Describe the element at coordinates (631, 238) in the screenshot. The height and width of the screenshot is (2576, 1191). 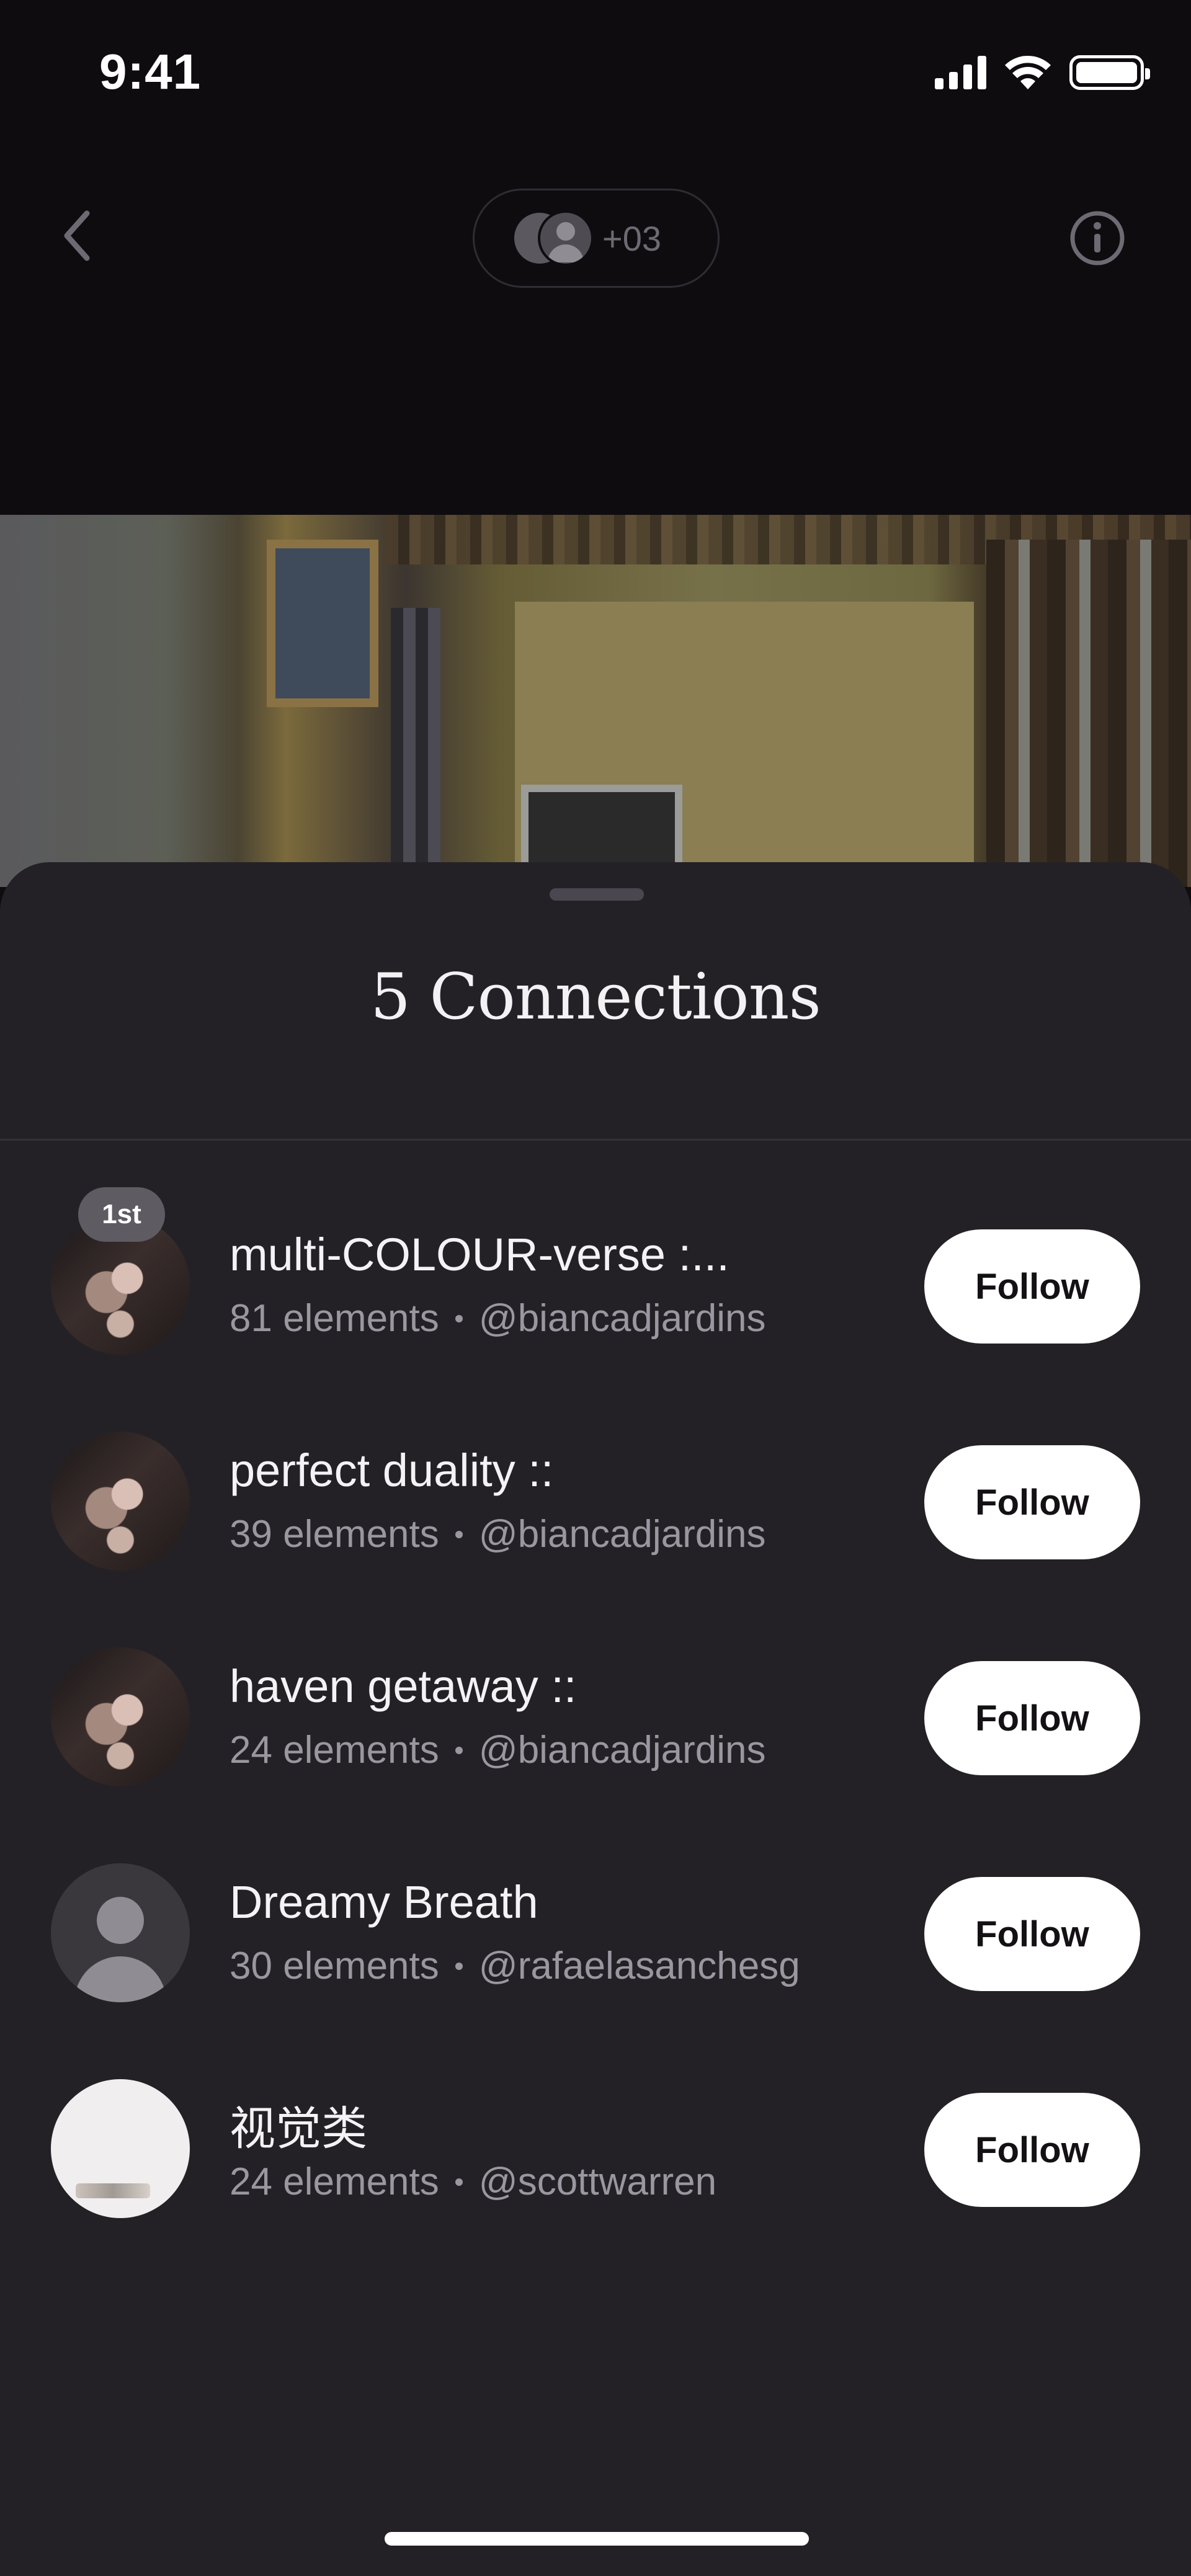
I see `collaborator-count: +03` at that location.